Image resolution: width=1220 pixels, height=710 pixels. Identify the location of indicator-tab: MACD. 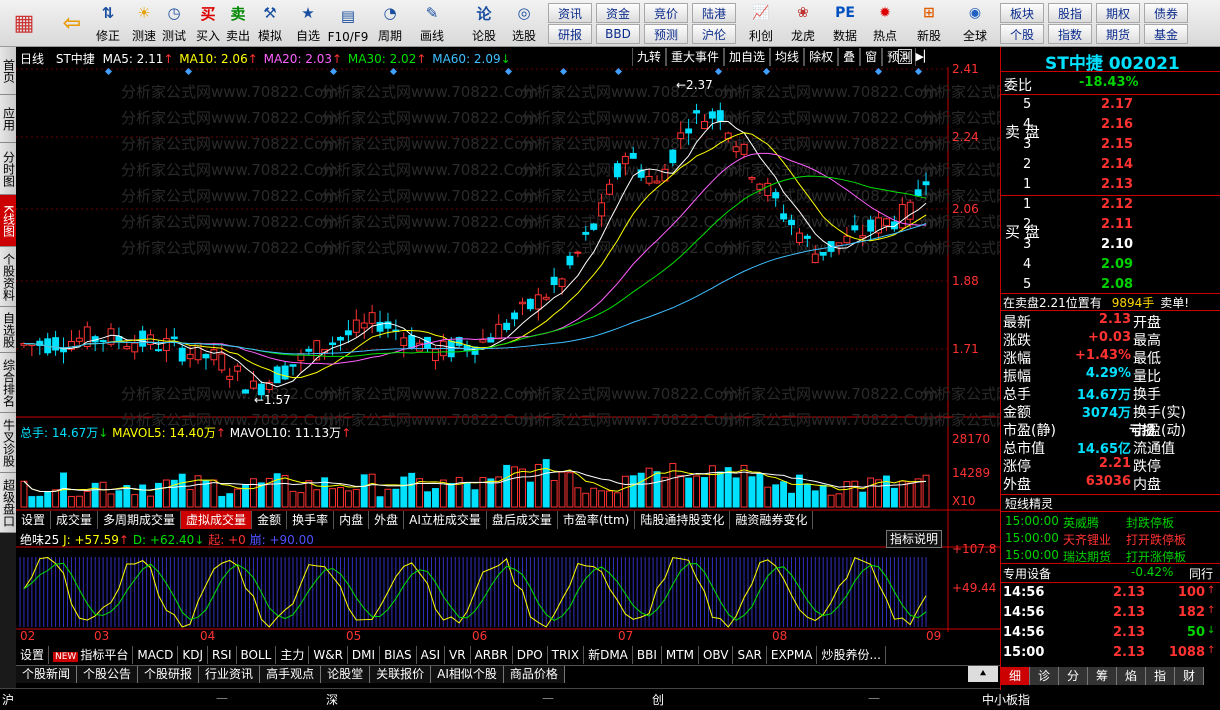
(156, 655).